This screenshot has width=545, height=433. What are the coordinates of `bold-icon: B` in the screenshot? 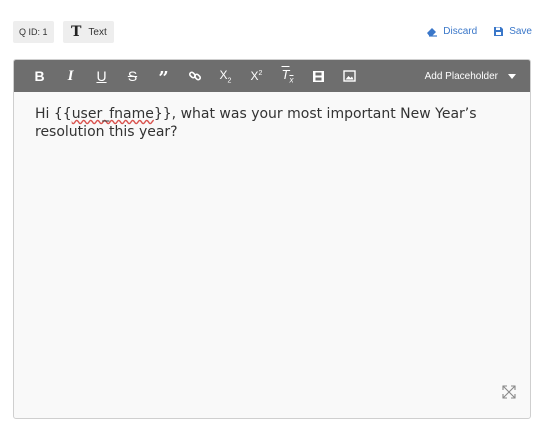 It's located at (39, 76).